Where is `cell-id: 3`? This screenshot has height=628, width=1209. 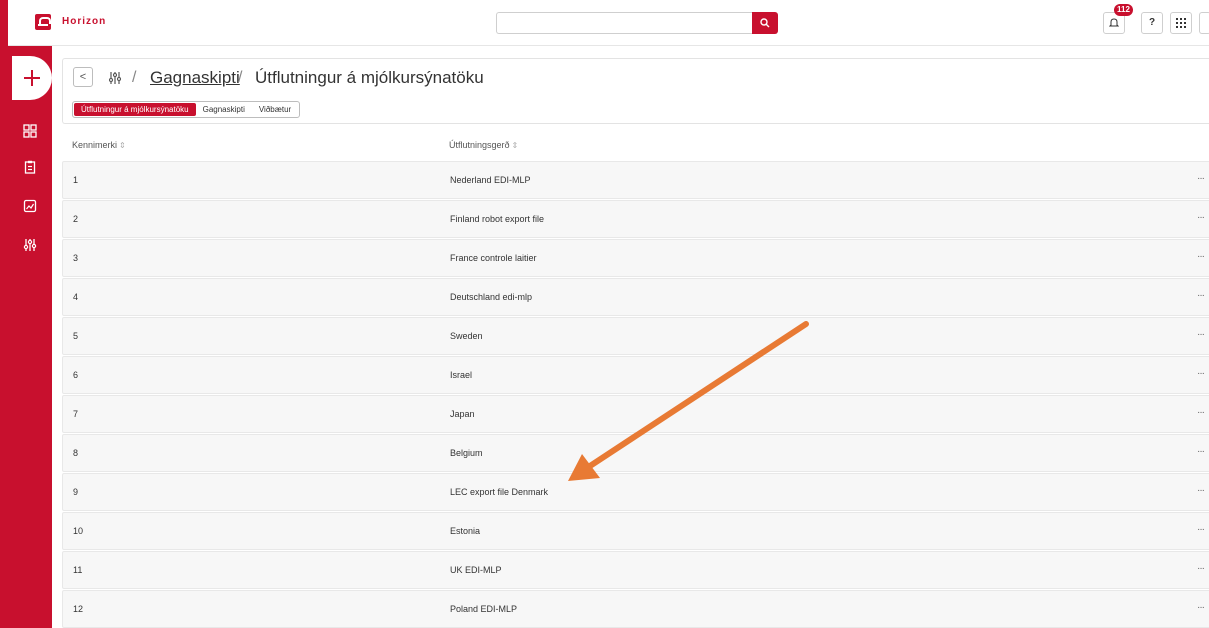 cell-id: 3 is located at coordinates (76, 258).